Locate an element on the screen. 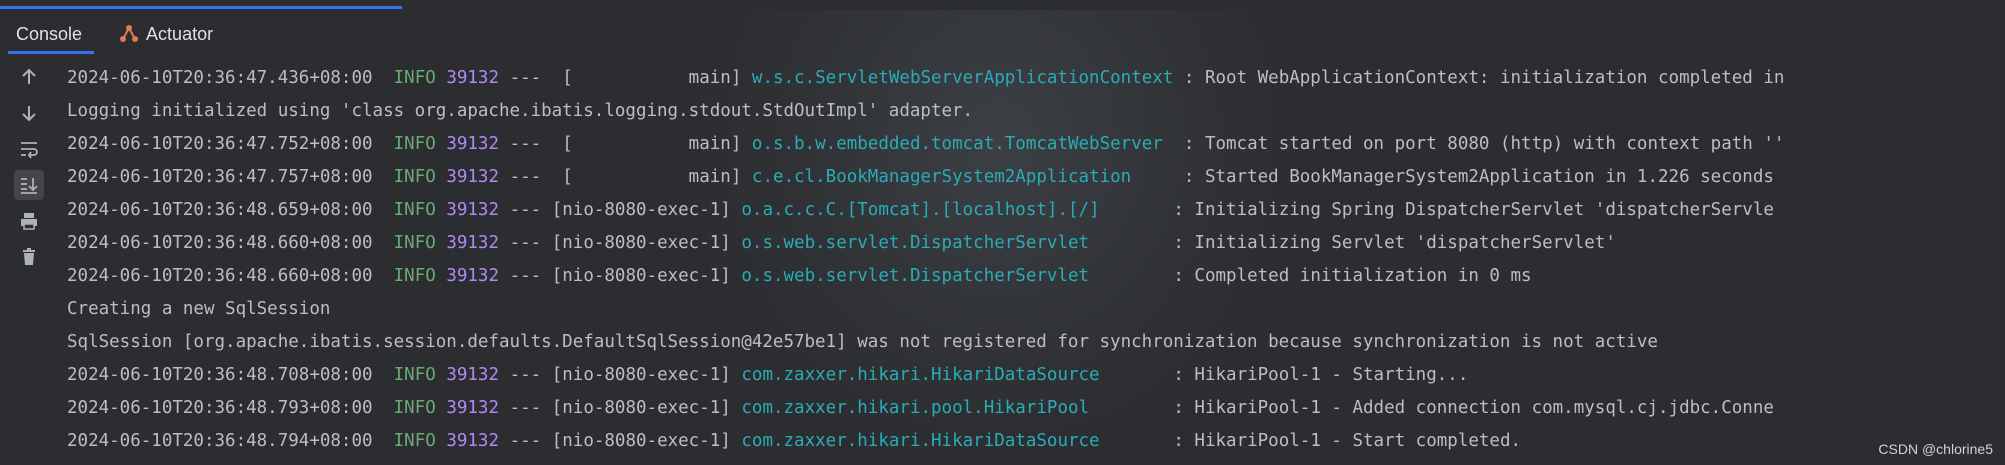 The width and height of the screenshot is (2005, 465). log-timestamp: 2024-06-10T20:36:47.436+08:00 is located at coordinates (220, 78).